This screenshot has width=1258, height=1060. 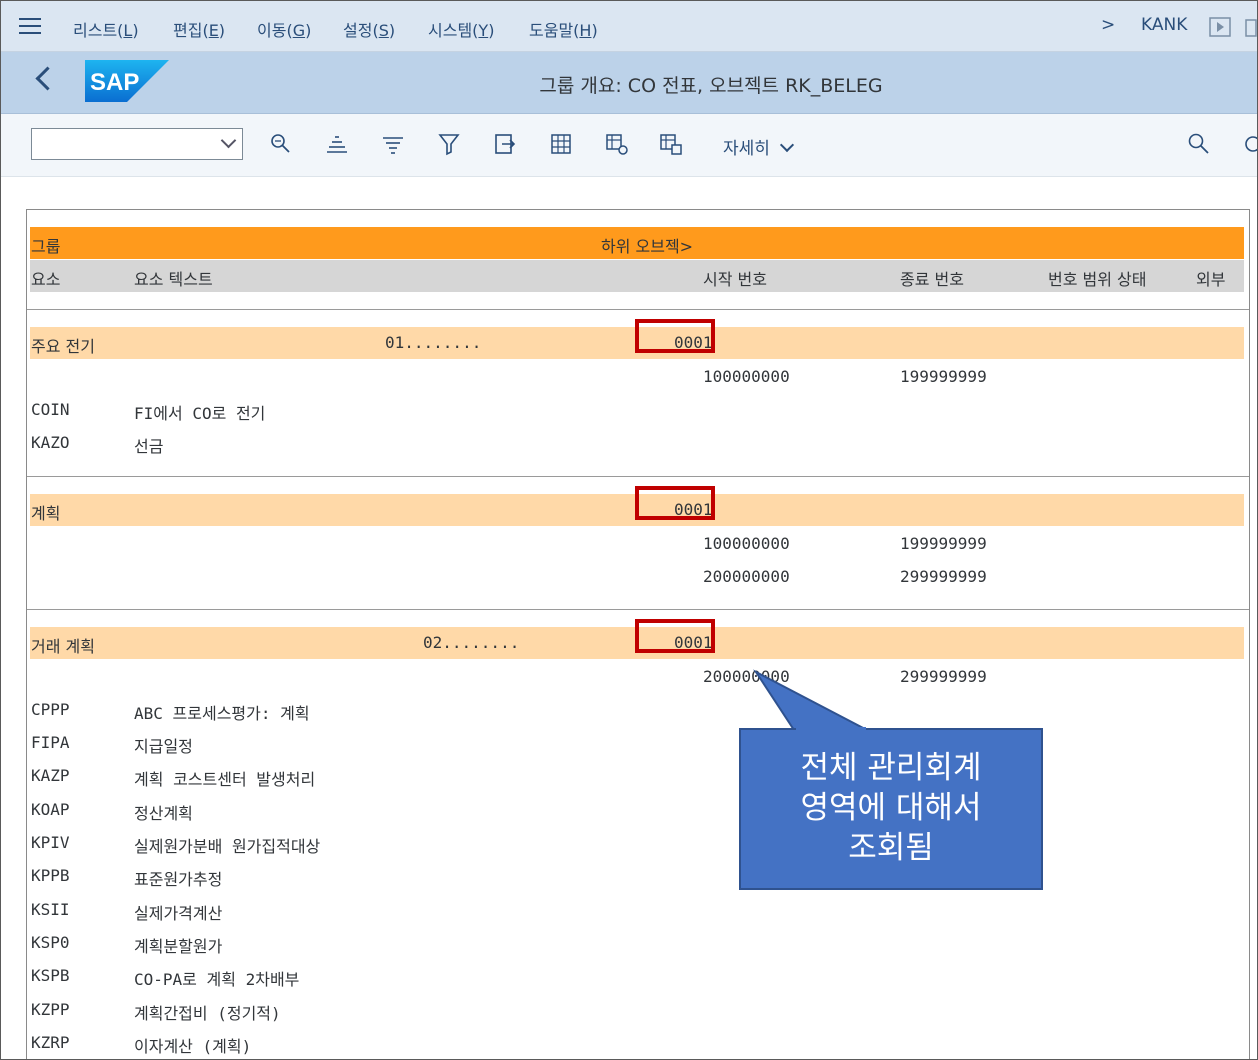 I want to click on command-field, so click(x=137, y=144).